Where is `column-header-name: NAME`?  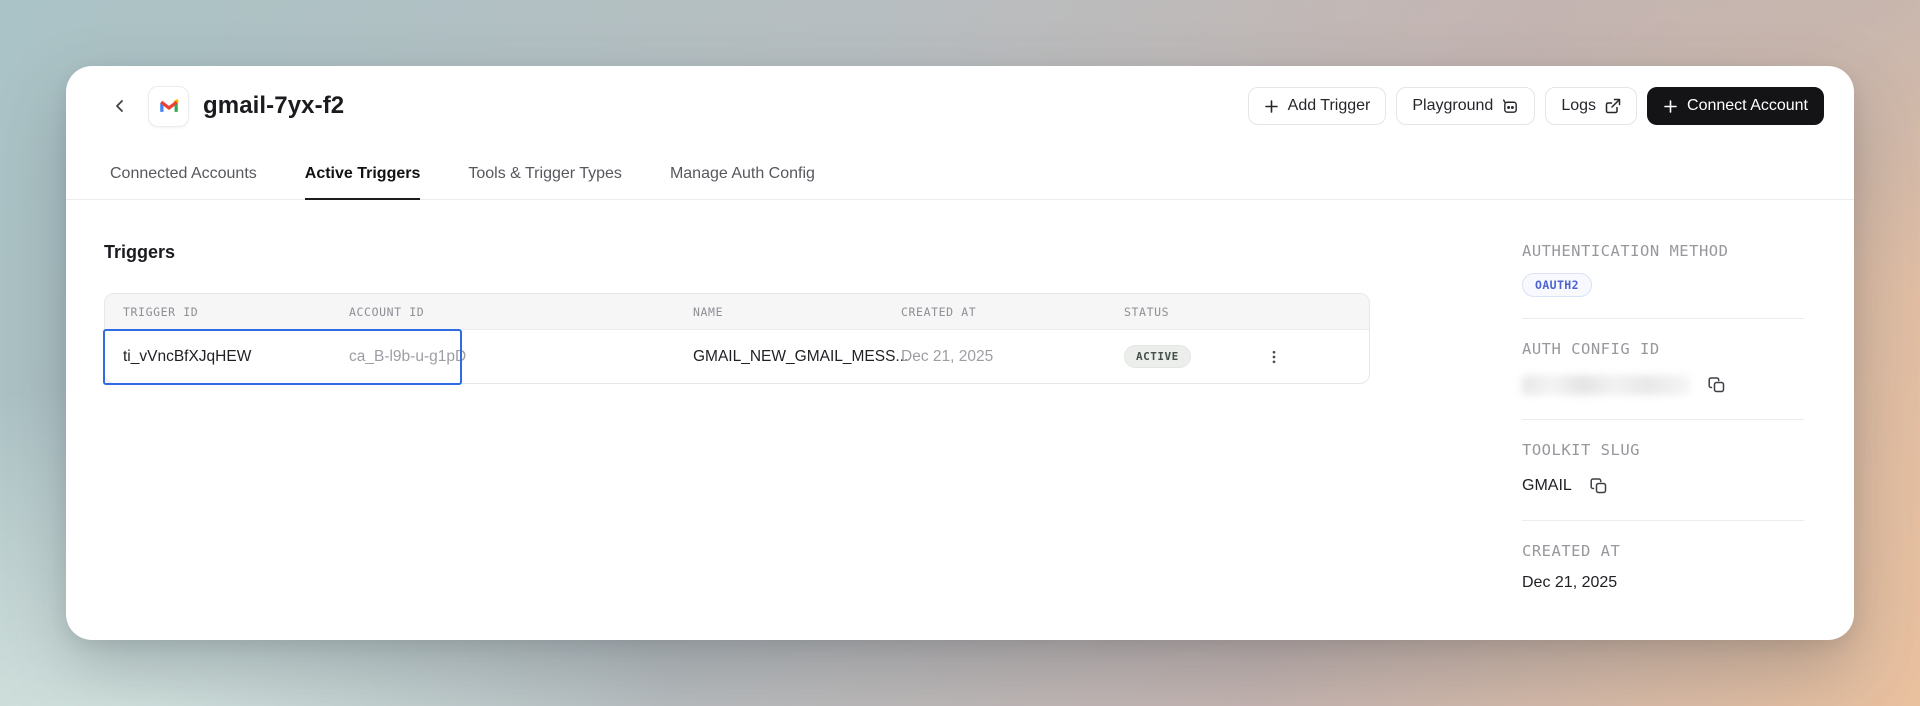
column-header-name: NAME is located at coordinates (708, 311).